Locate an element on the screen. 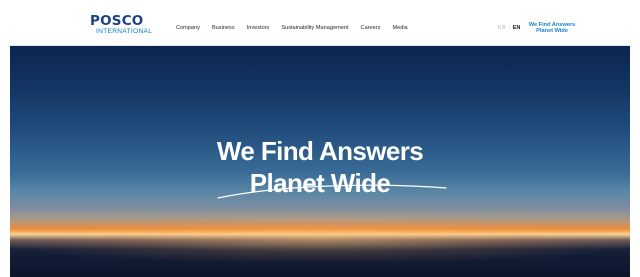 Image resolution: width=640 pixels, height=277 pixels. hero-title-line-1: We Find Answers is located at coordinates (320, 151).